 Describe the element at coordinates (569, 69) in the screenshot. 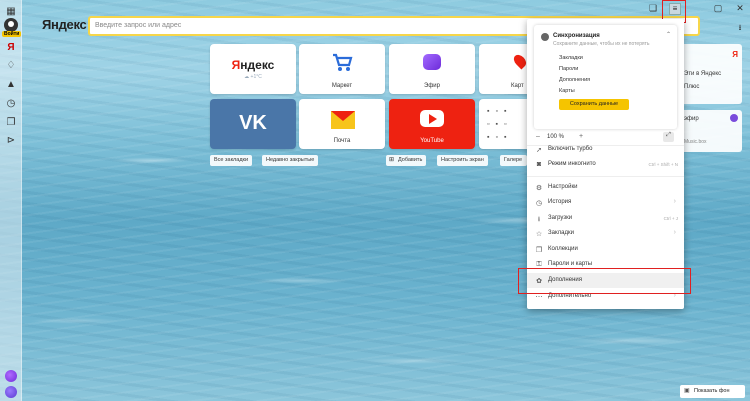

I see `sync-item: Пароли` at that location.